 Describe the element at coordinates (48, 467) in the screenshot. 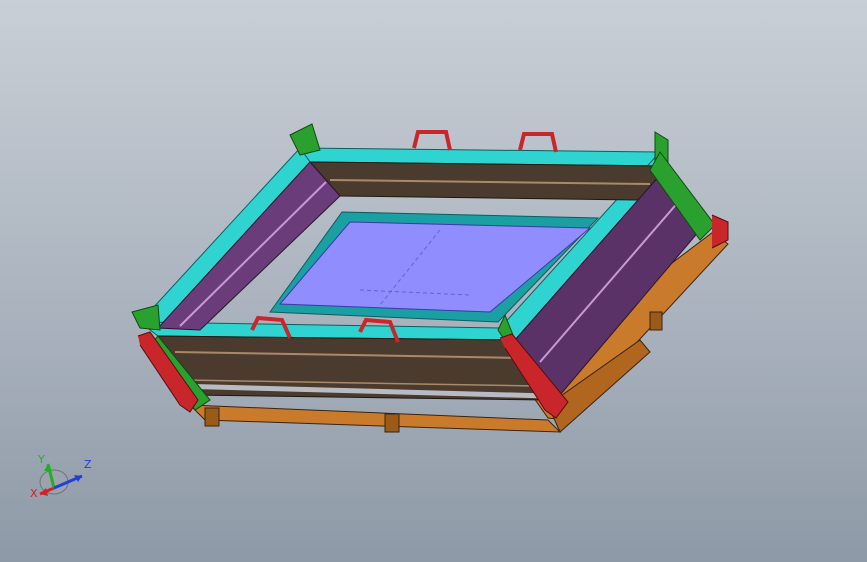

I see `triad-y-arrow` at that location.